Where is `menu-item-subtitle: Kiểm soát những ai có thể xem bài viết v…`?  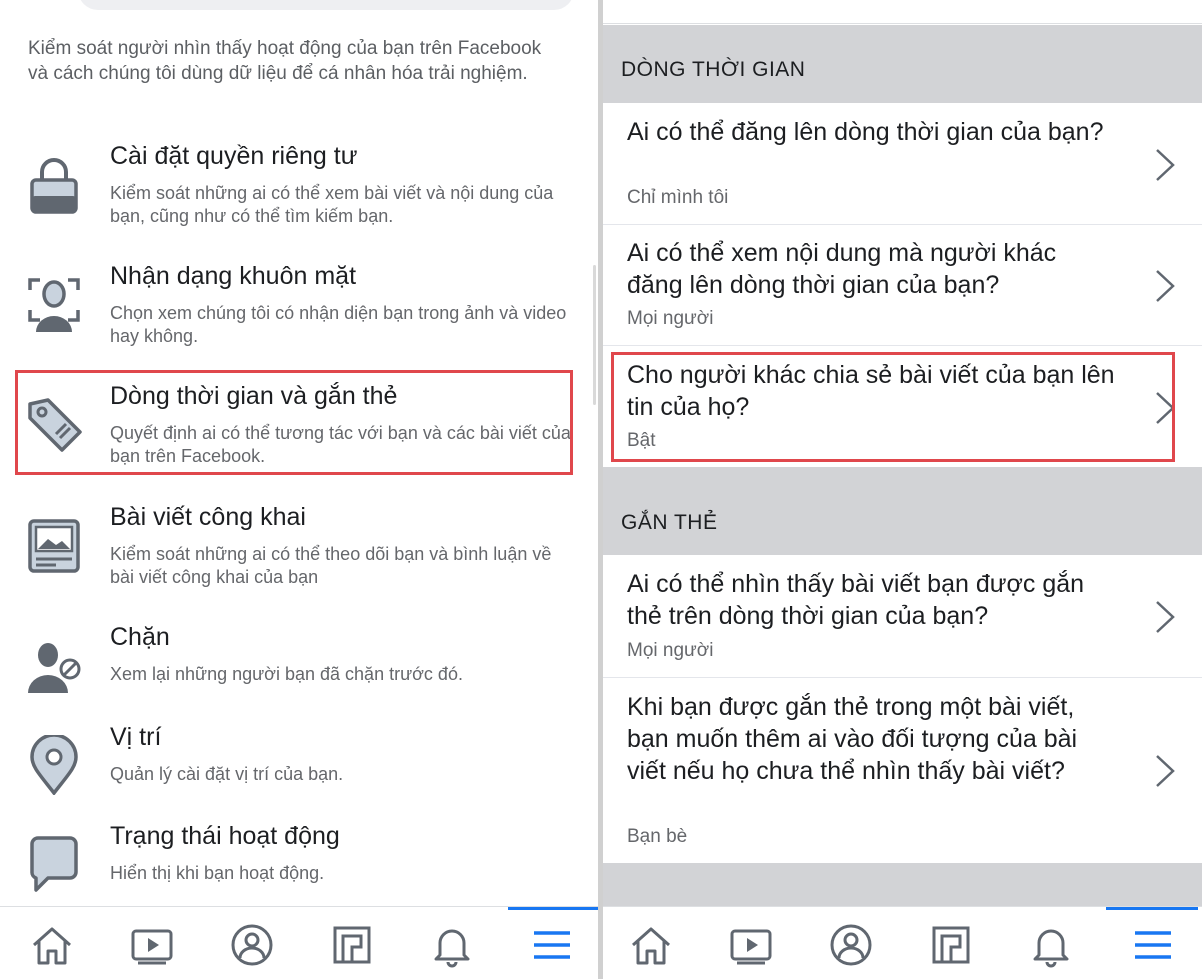 menu-item-subtitle: Kiểm soát những ai có thể xem bài viết v… is located at coordinates (332, 204).